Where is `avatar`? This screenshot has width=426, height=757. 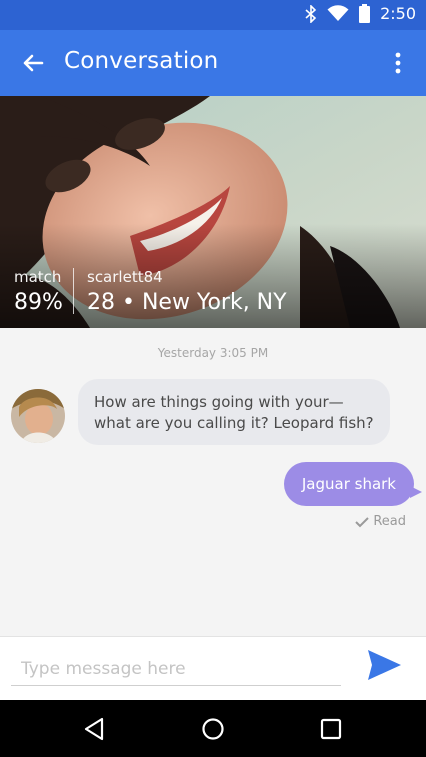 avatar is located at coordinates (38, 416).